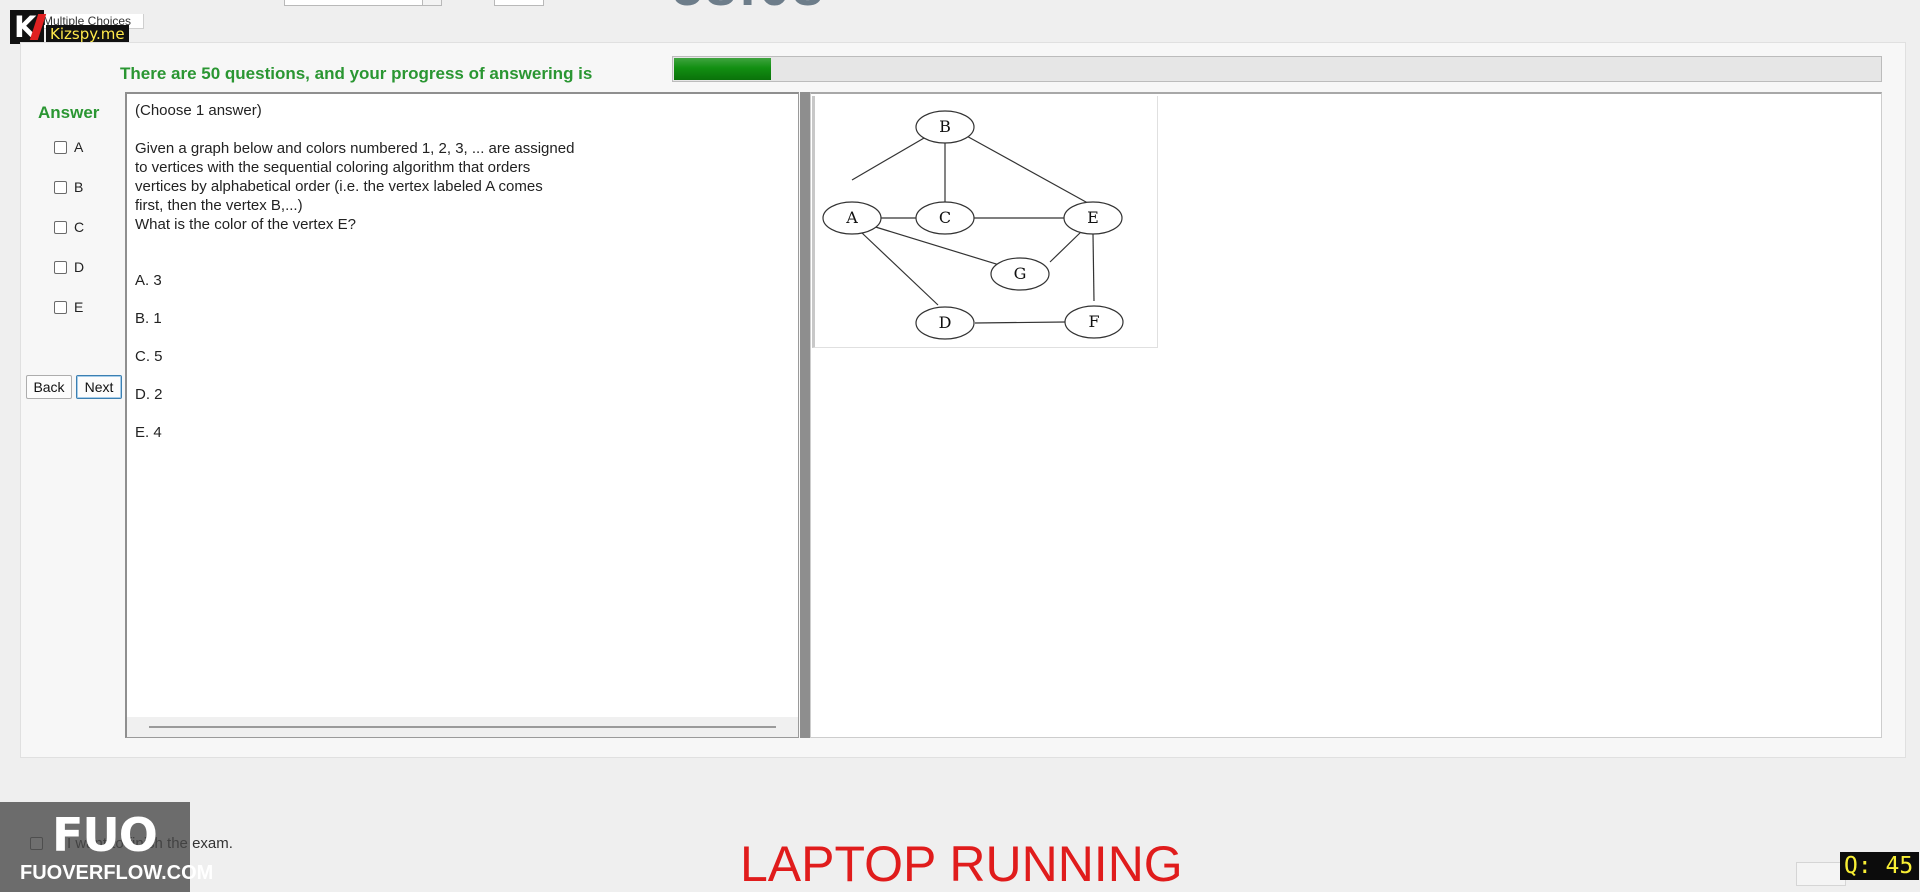  I want to click on edge-a-d, so click(900, 269).